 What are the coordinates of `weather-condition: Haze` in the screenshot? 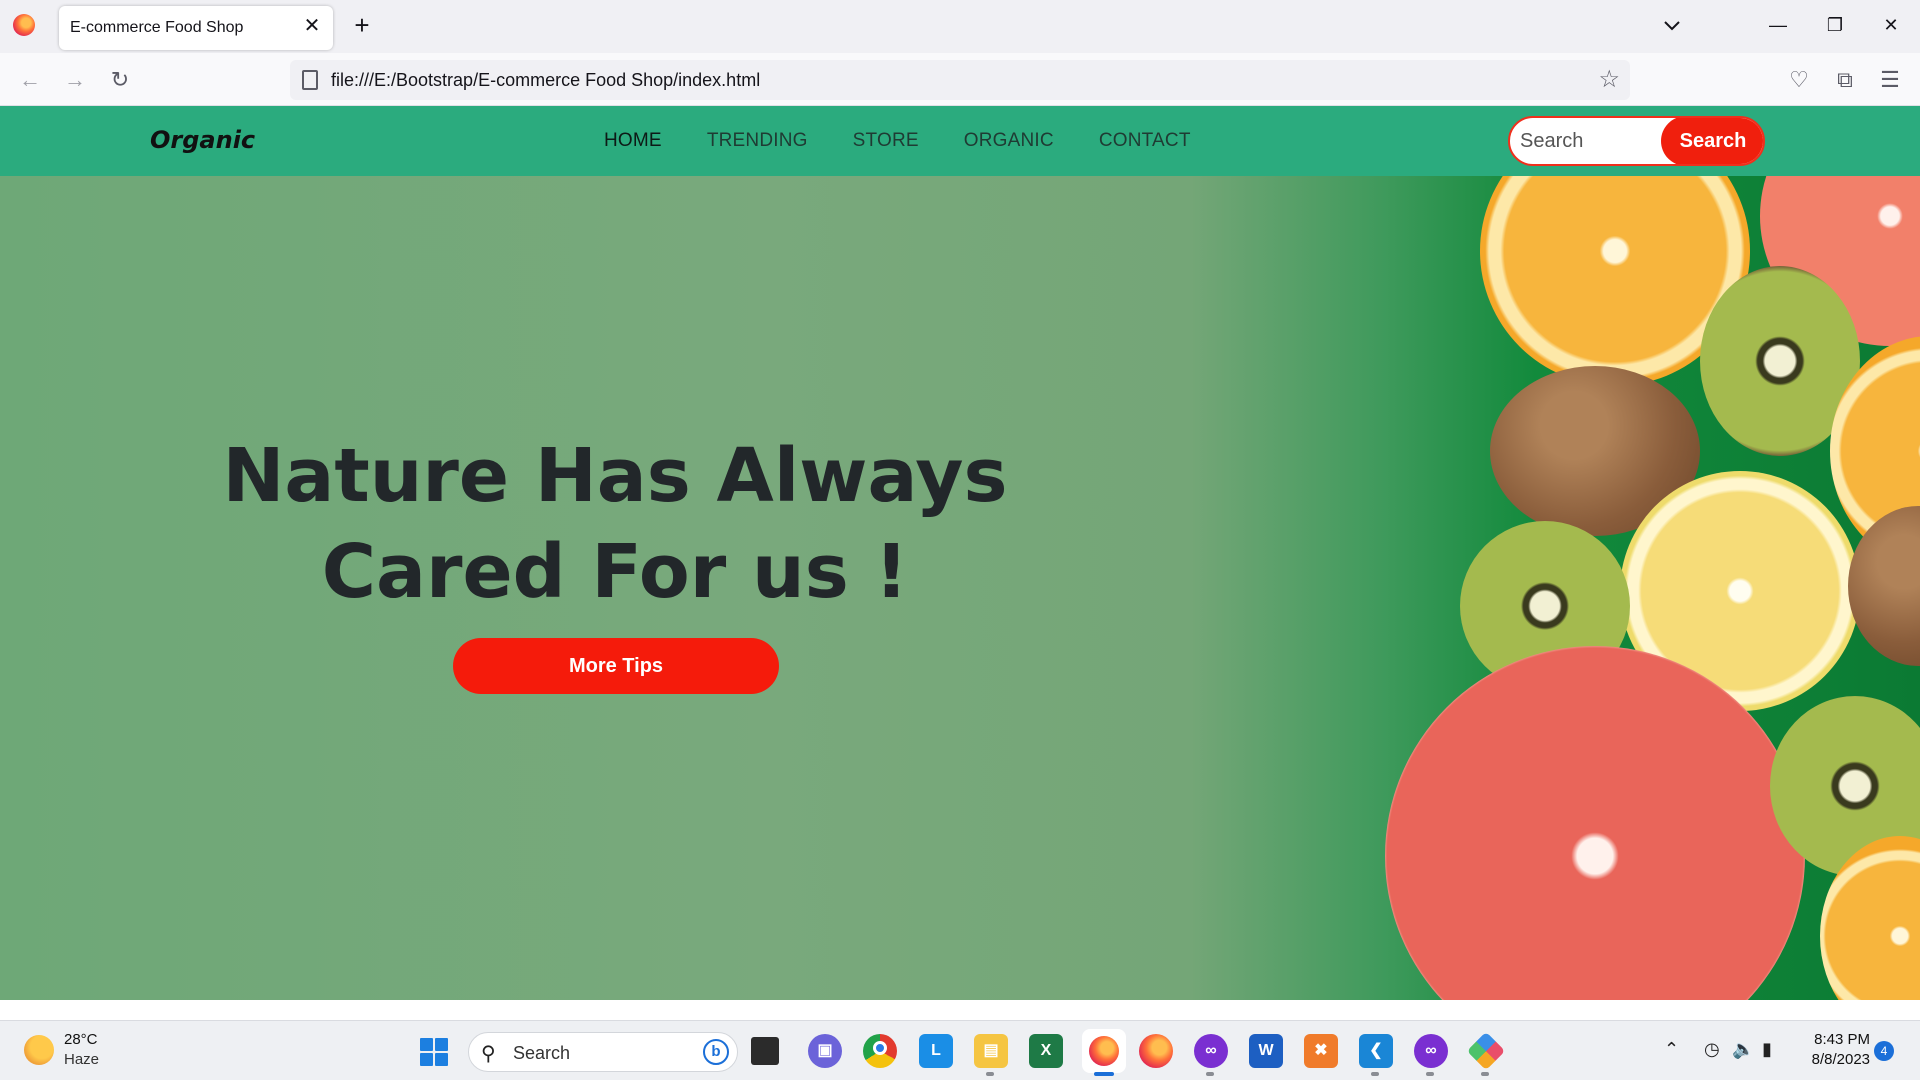 It's located at (81, 1059).